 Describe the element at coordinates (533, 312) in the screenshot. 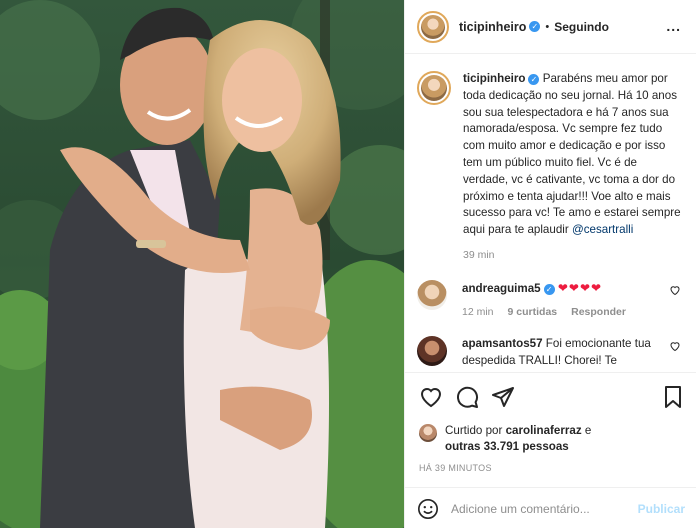

I see `comment-likes: 9 curtidas` at that location.